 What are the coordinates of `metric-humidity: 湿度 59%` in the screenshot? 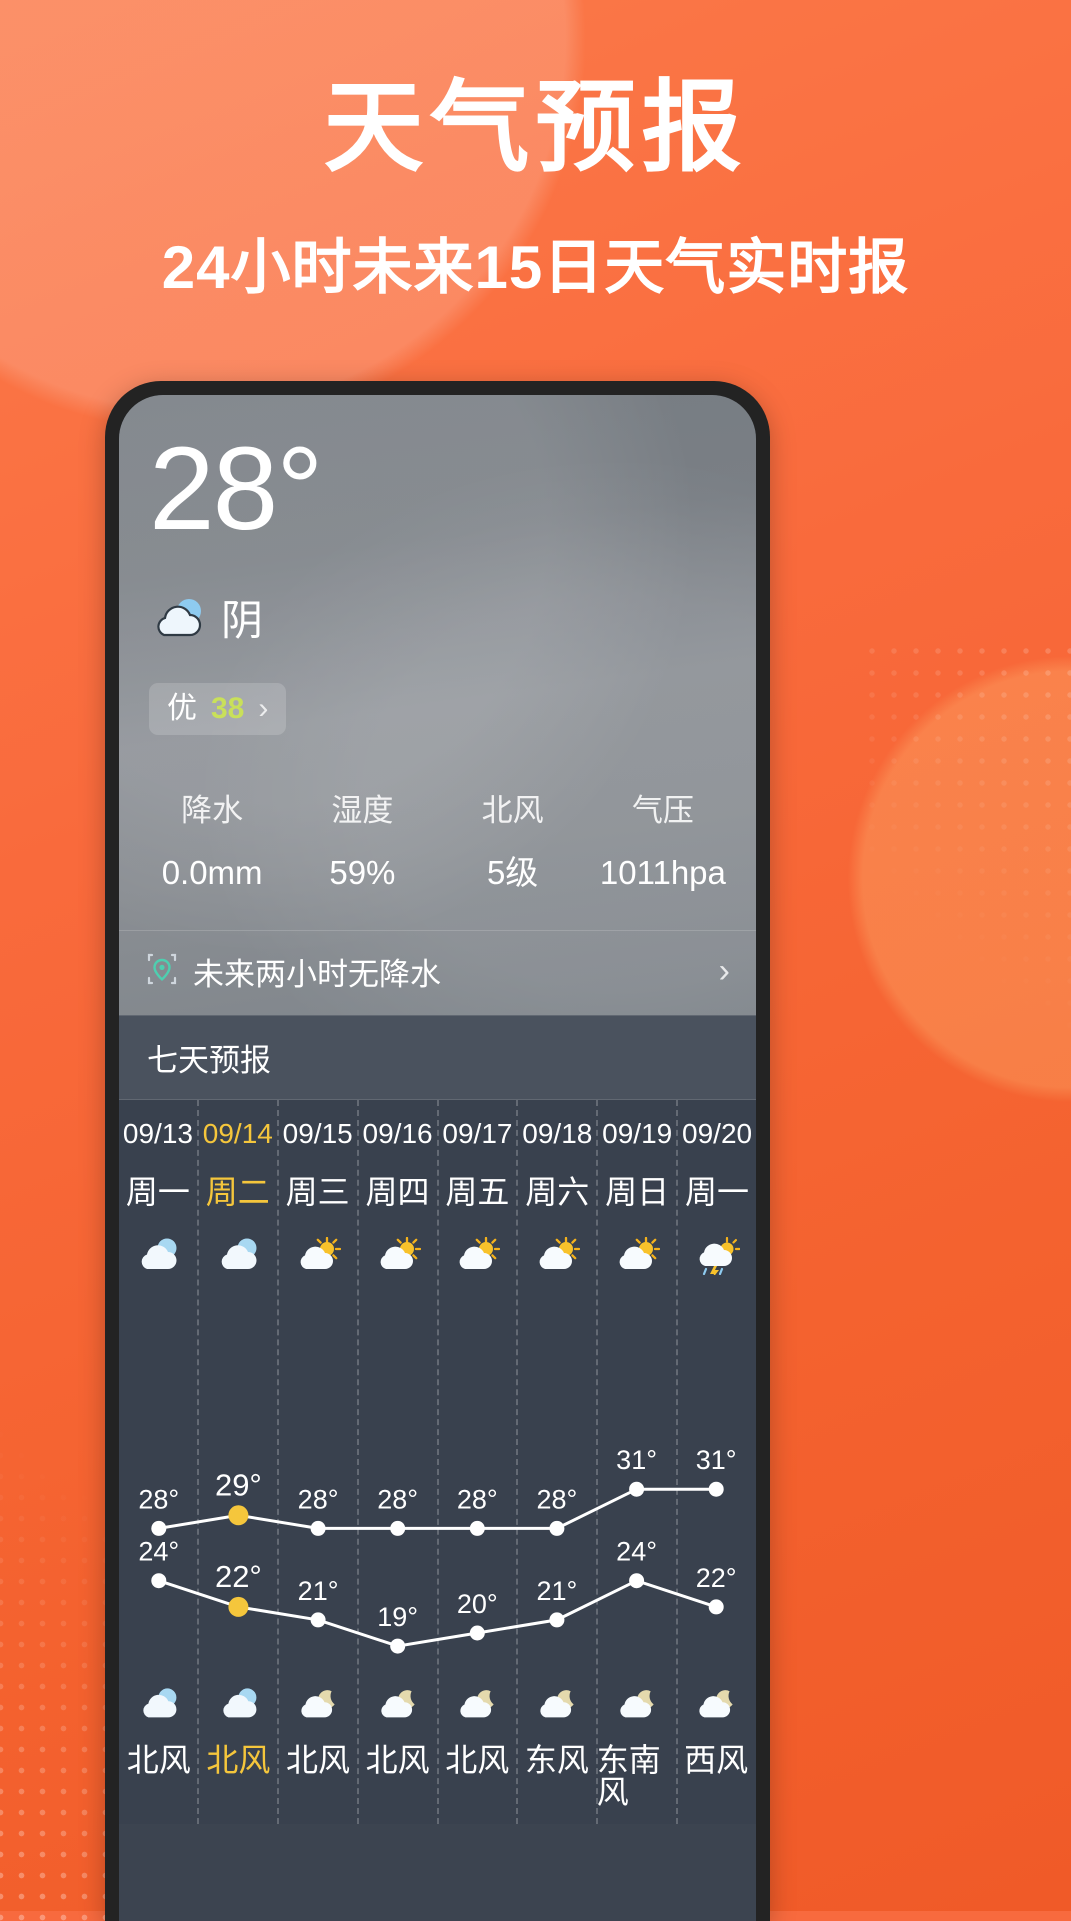 It's located at (362, 842).